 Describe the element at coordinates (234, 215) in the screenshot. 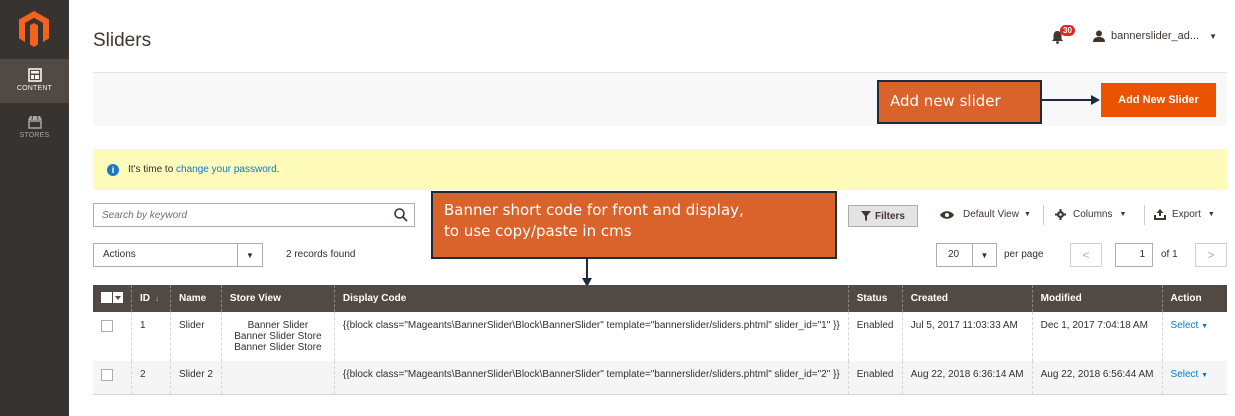

I see `search-input` at that location.